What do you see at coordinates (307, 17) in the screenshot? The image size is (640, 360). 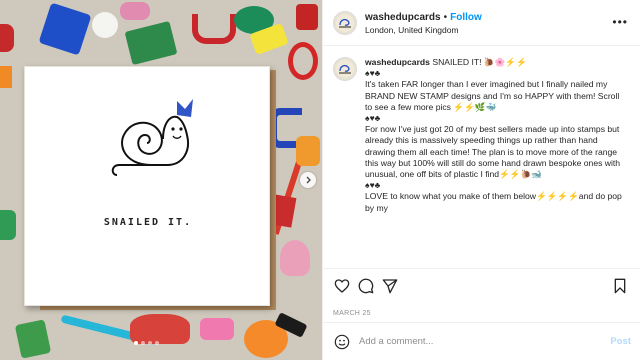 I see `plastic-piece-red-top` at bounding box center [307, 17].